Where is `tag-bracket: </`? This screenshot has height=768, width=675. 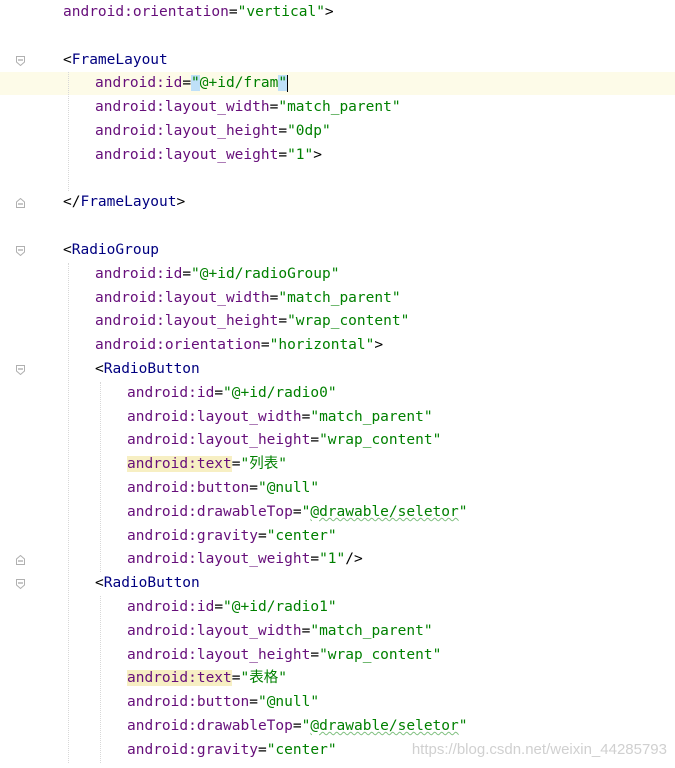 tag-bracket: </ is located at coordinates (72, 202).